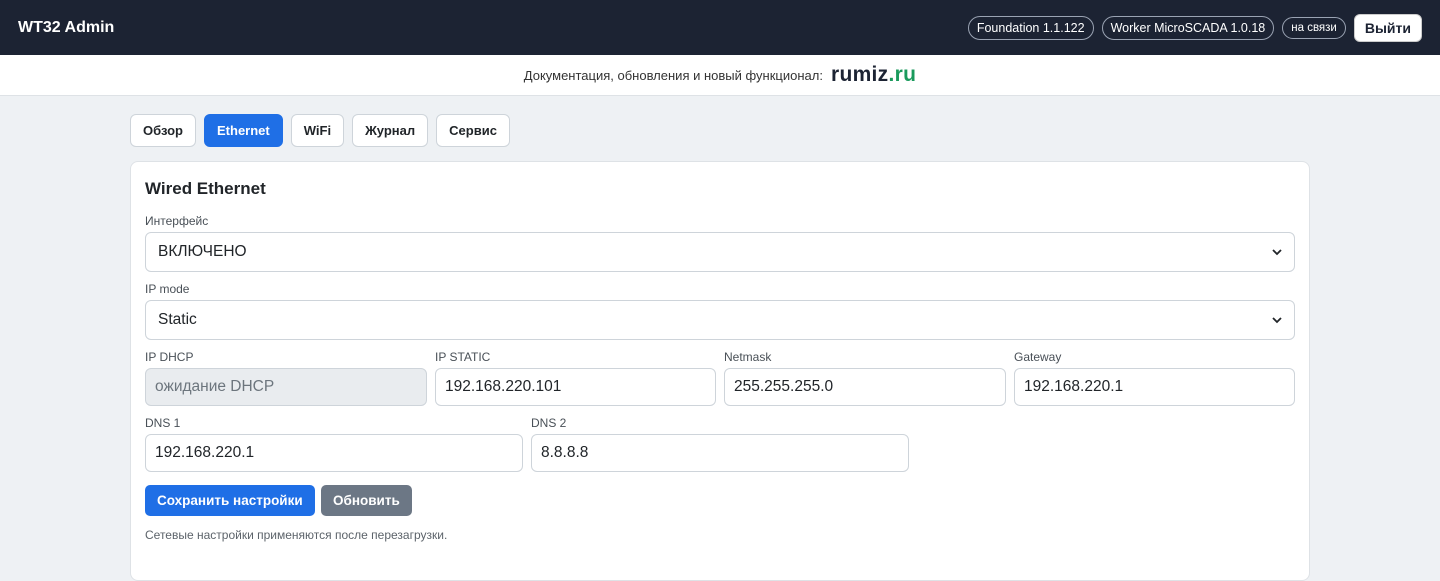 The height and width of the screenshot is (581, 1440). What do you see at coordinates (177, 319) in the screenshot?
I see `ip-mode-select-value: Static` at bounding box center [177, 319].